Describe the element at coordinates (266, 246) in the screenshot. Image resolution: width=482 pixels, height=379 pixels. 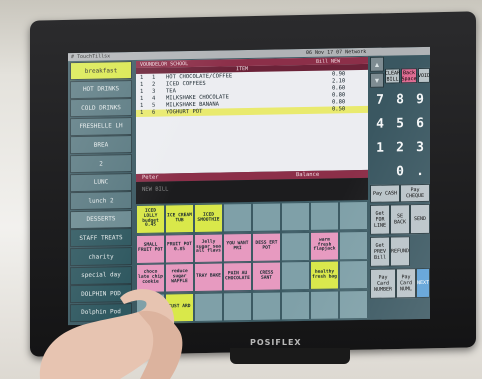
I see `product-button: DESS ERT POT` at that location.